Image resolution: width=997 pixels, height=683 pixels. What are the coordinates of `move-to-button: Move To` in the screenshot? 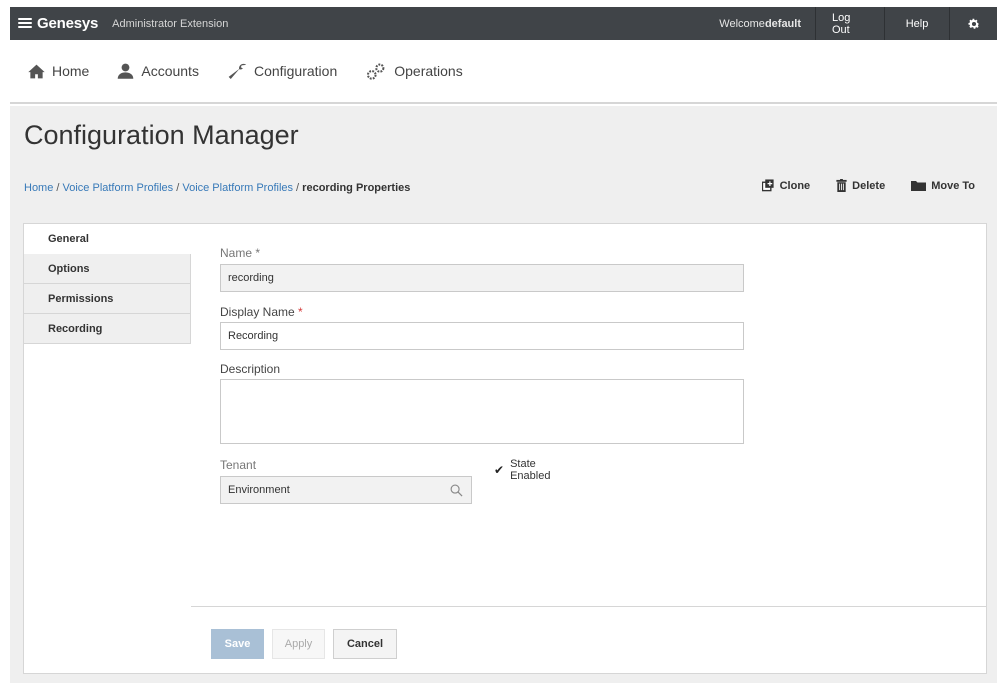 It's located at (943, 185).